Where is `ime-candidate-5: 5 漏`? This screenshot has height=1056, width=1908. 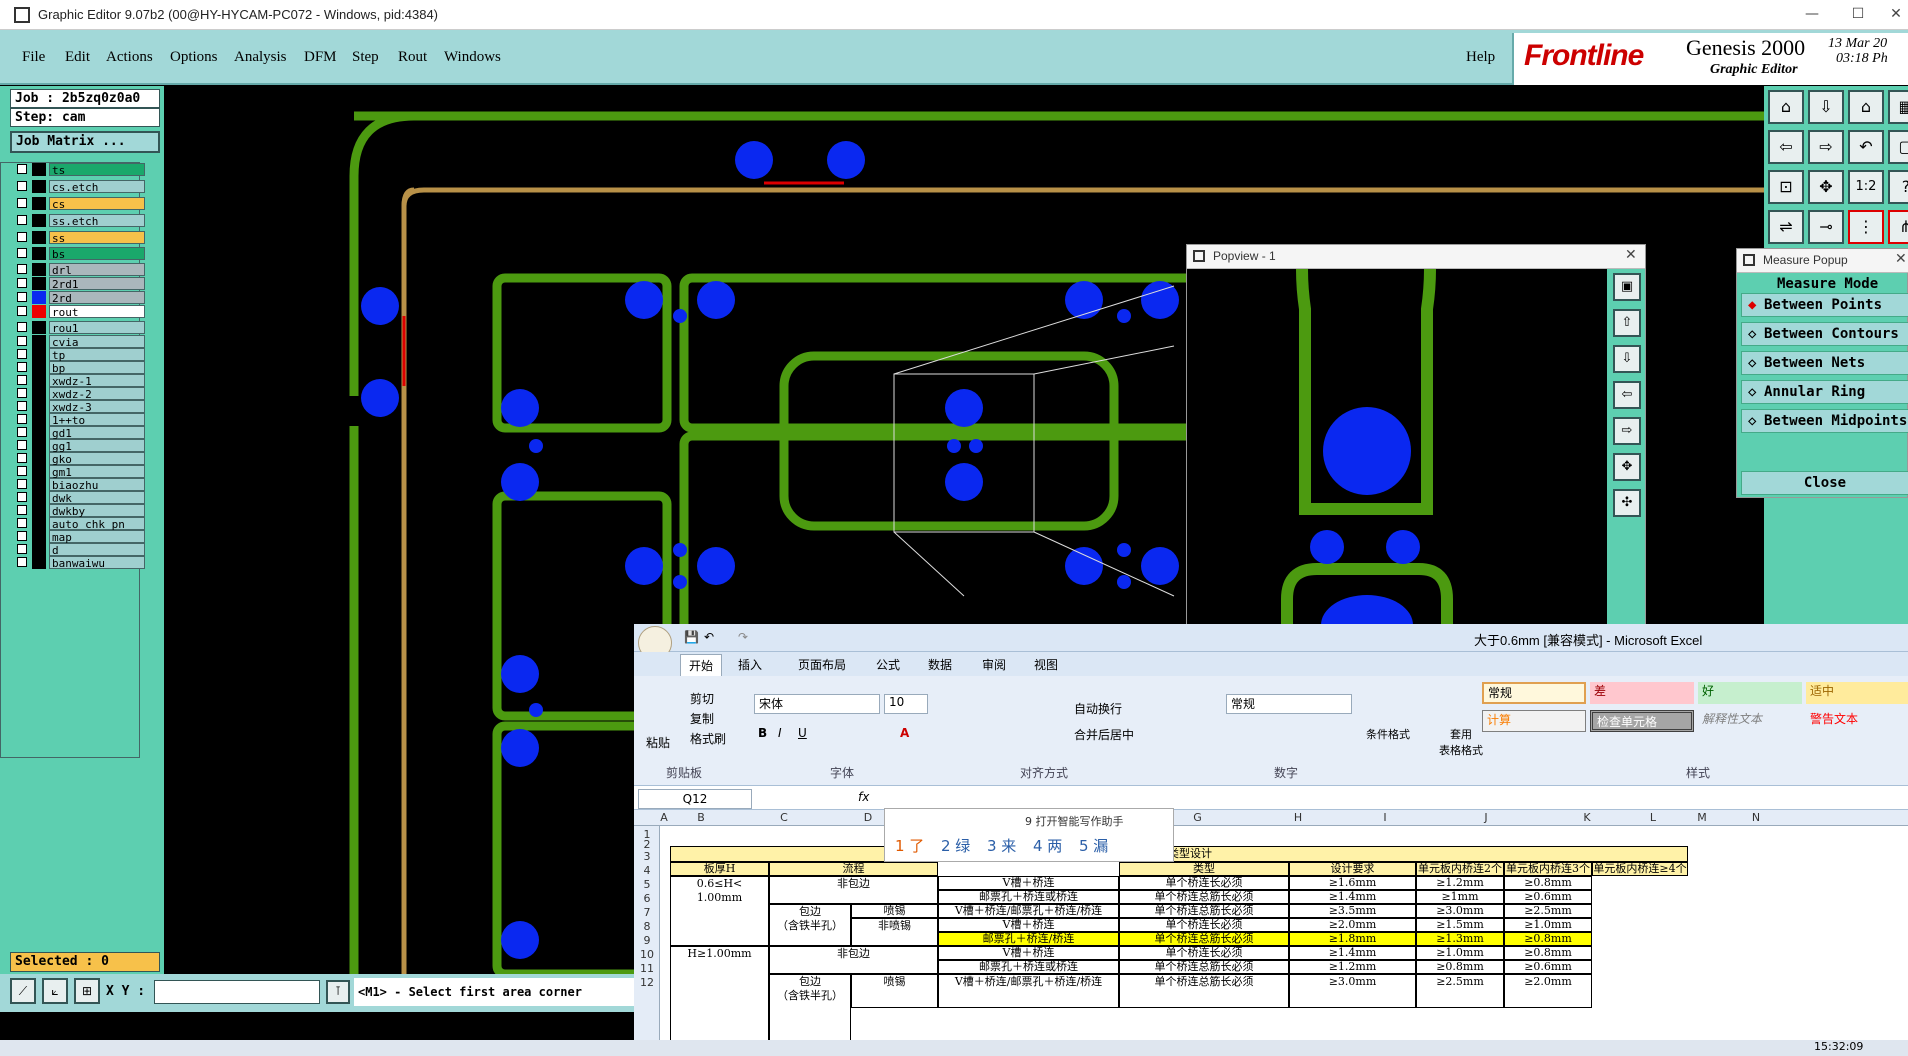
ime-candidate-5: 5 漏 is located at coordinates (1093, 845).